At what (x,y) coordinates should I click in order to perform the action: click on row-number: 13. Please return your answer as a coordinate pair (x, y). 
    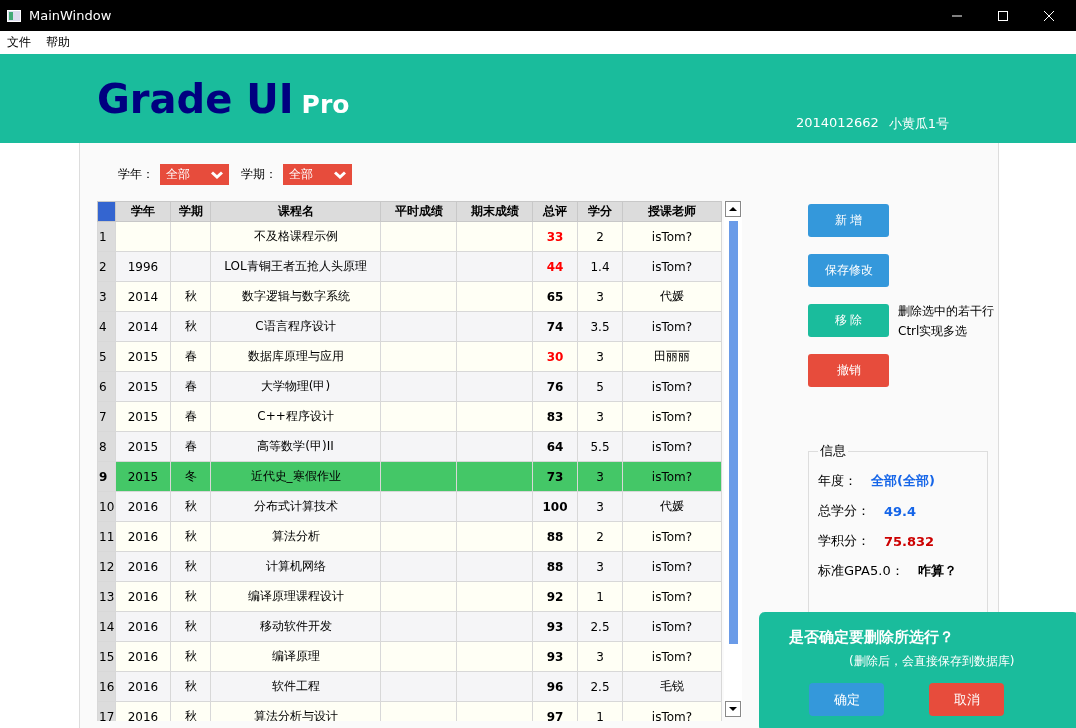
    Looking at the image, I should click on (106, 596).